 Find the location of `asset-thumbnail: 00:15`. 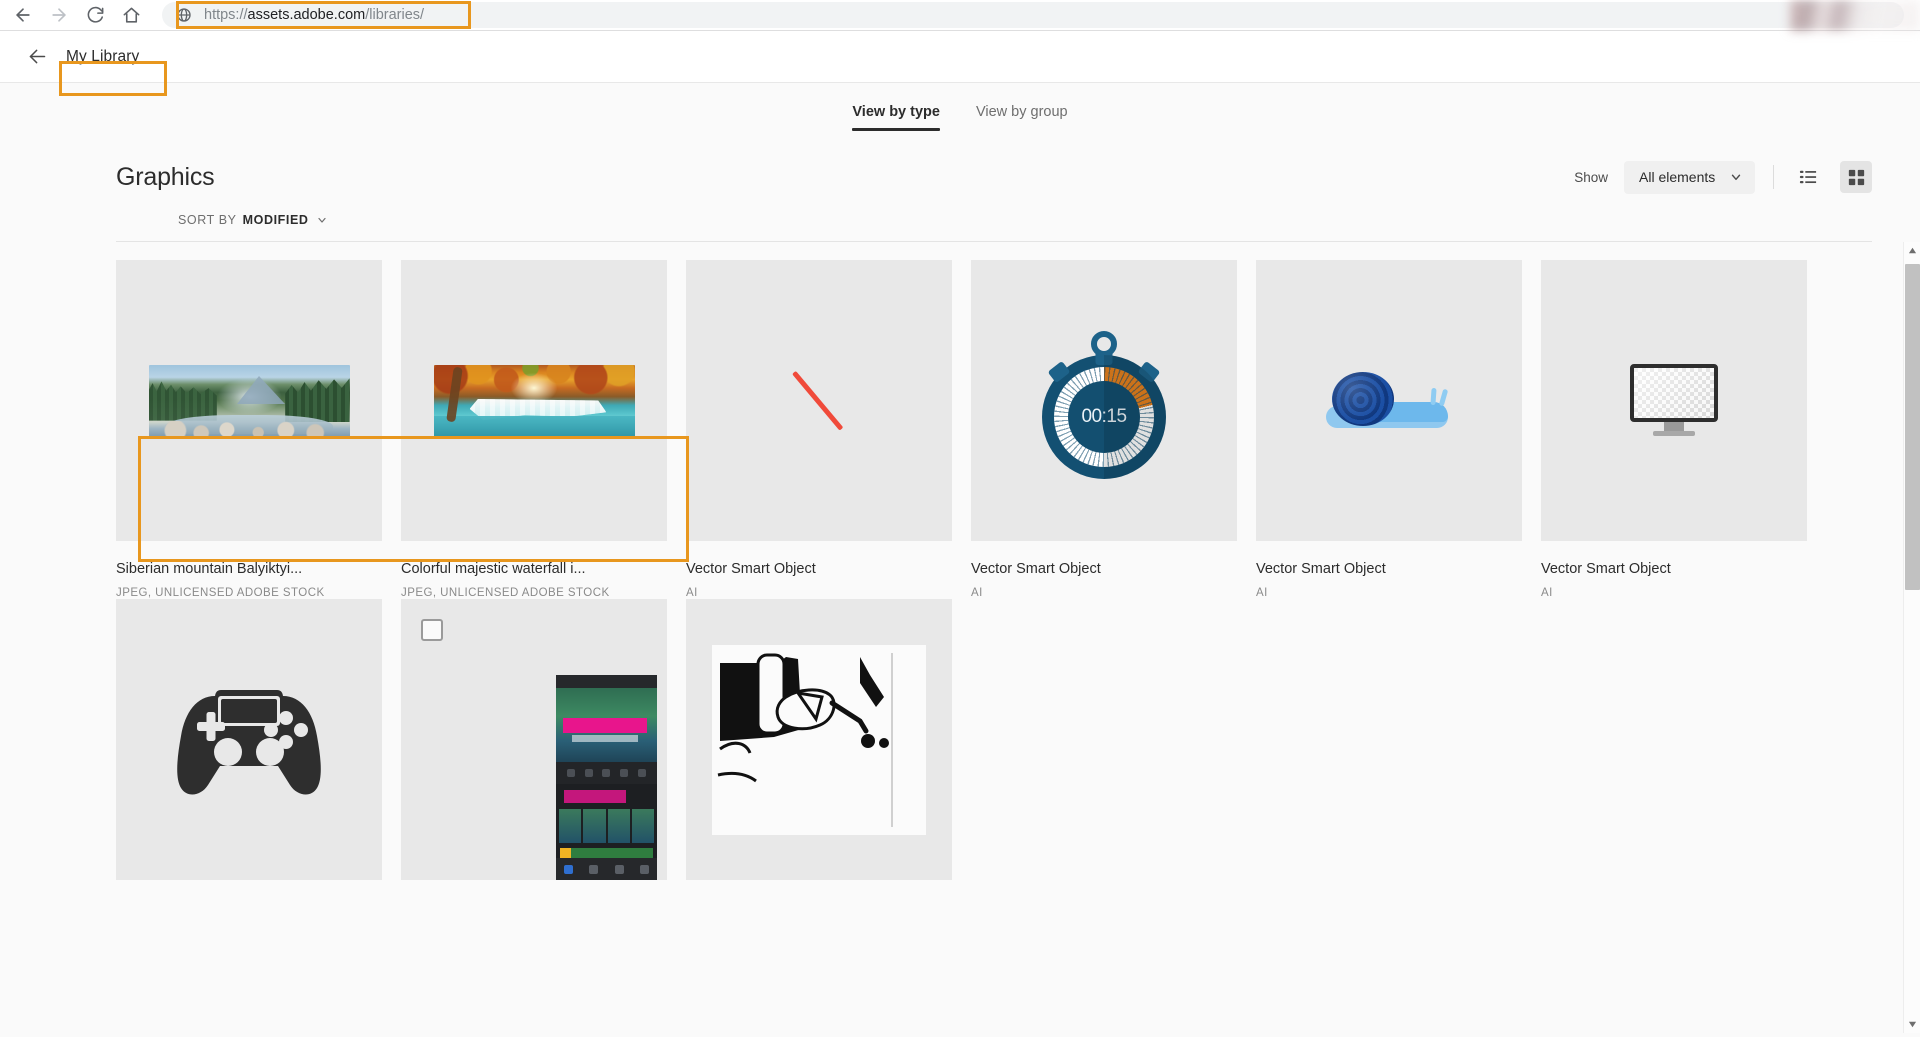

asset-thumbnail: 00:15 is located at coordinates (1104, 400).